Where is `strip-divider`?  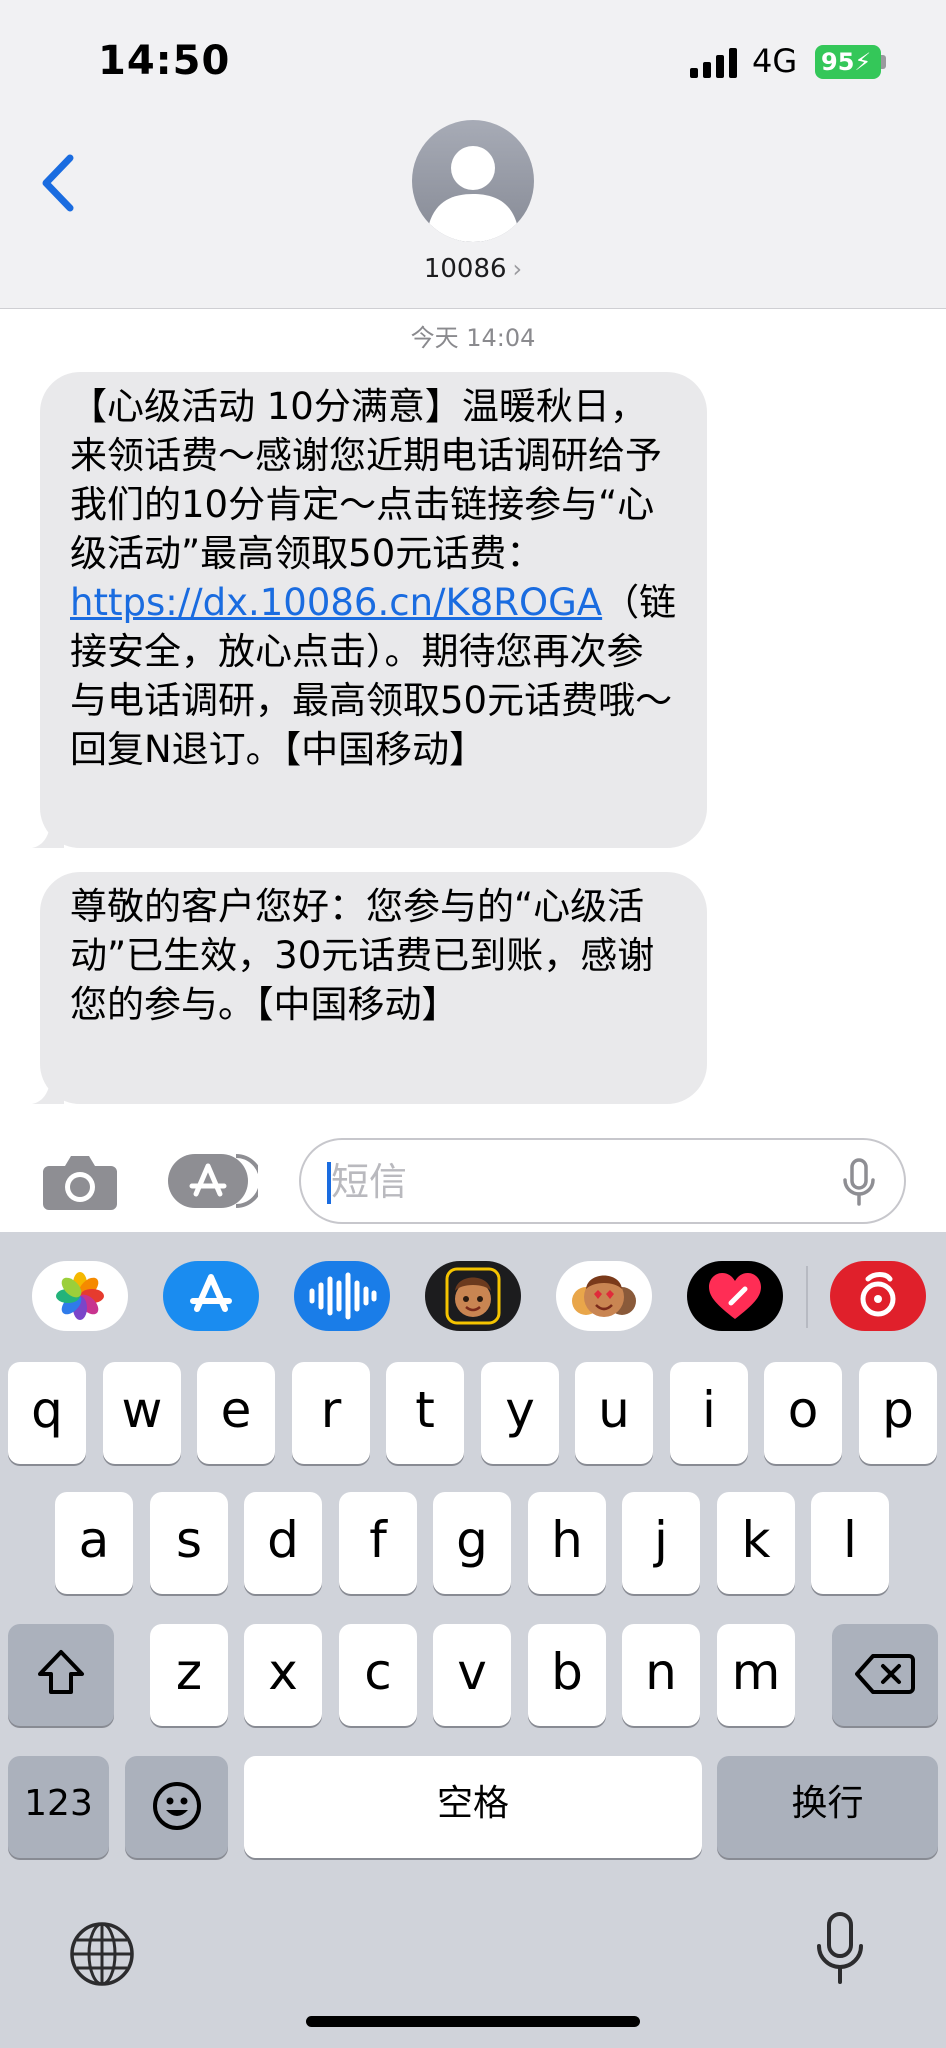 strip-divider is located at coordinates (807, 1297).